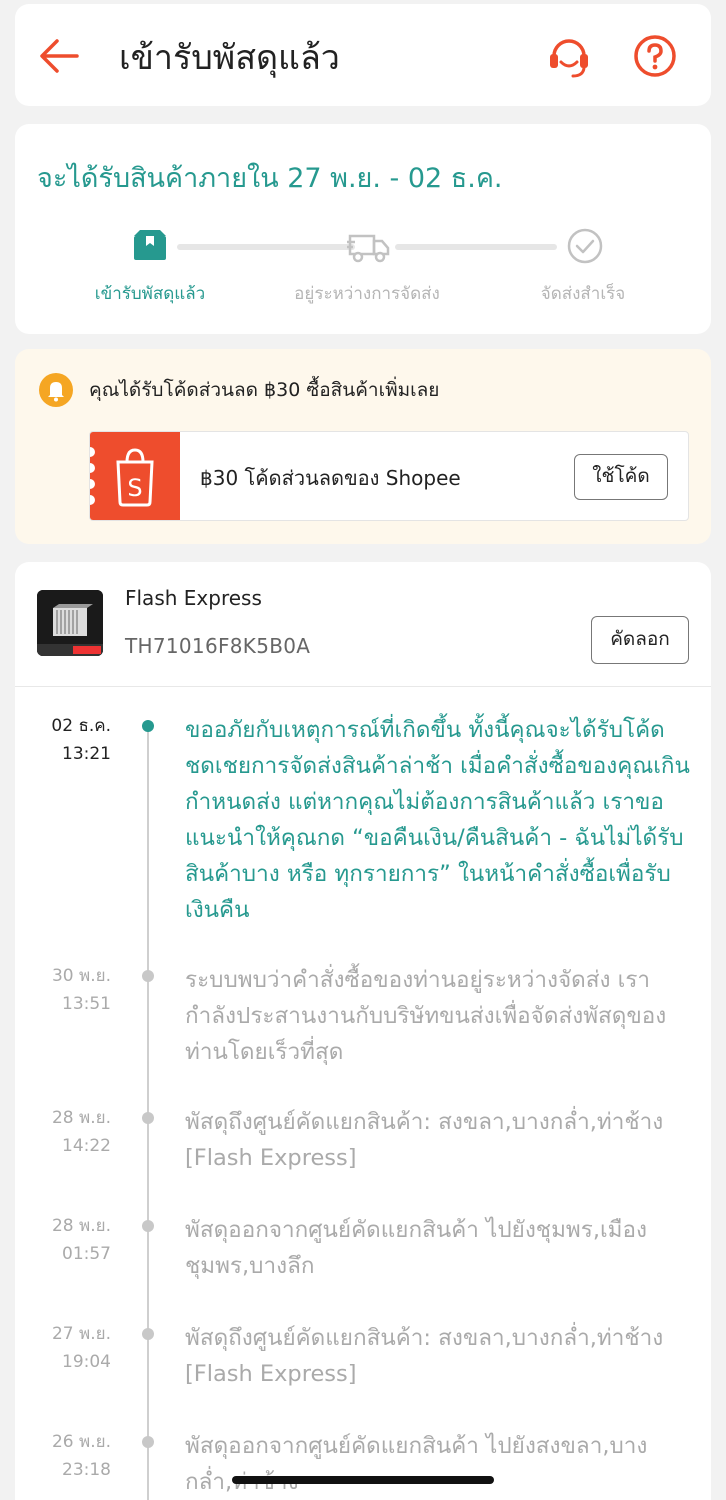 The image size is (726, 1500). I want to click on bell-icon, so click(56, 390).